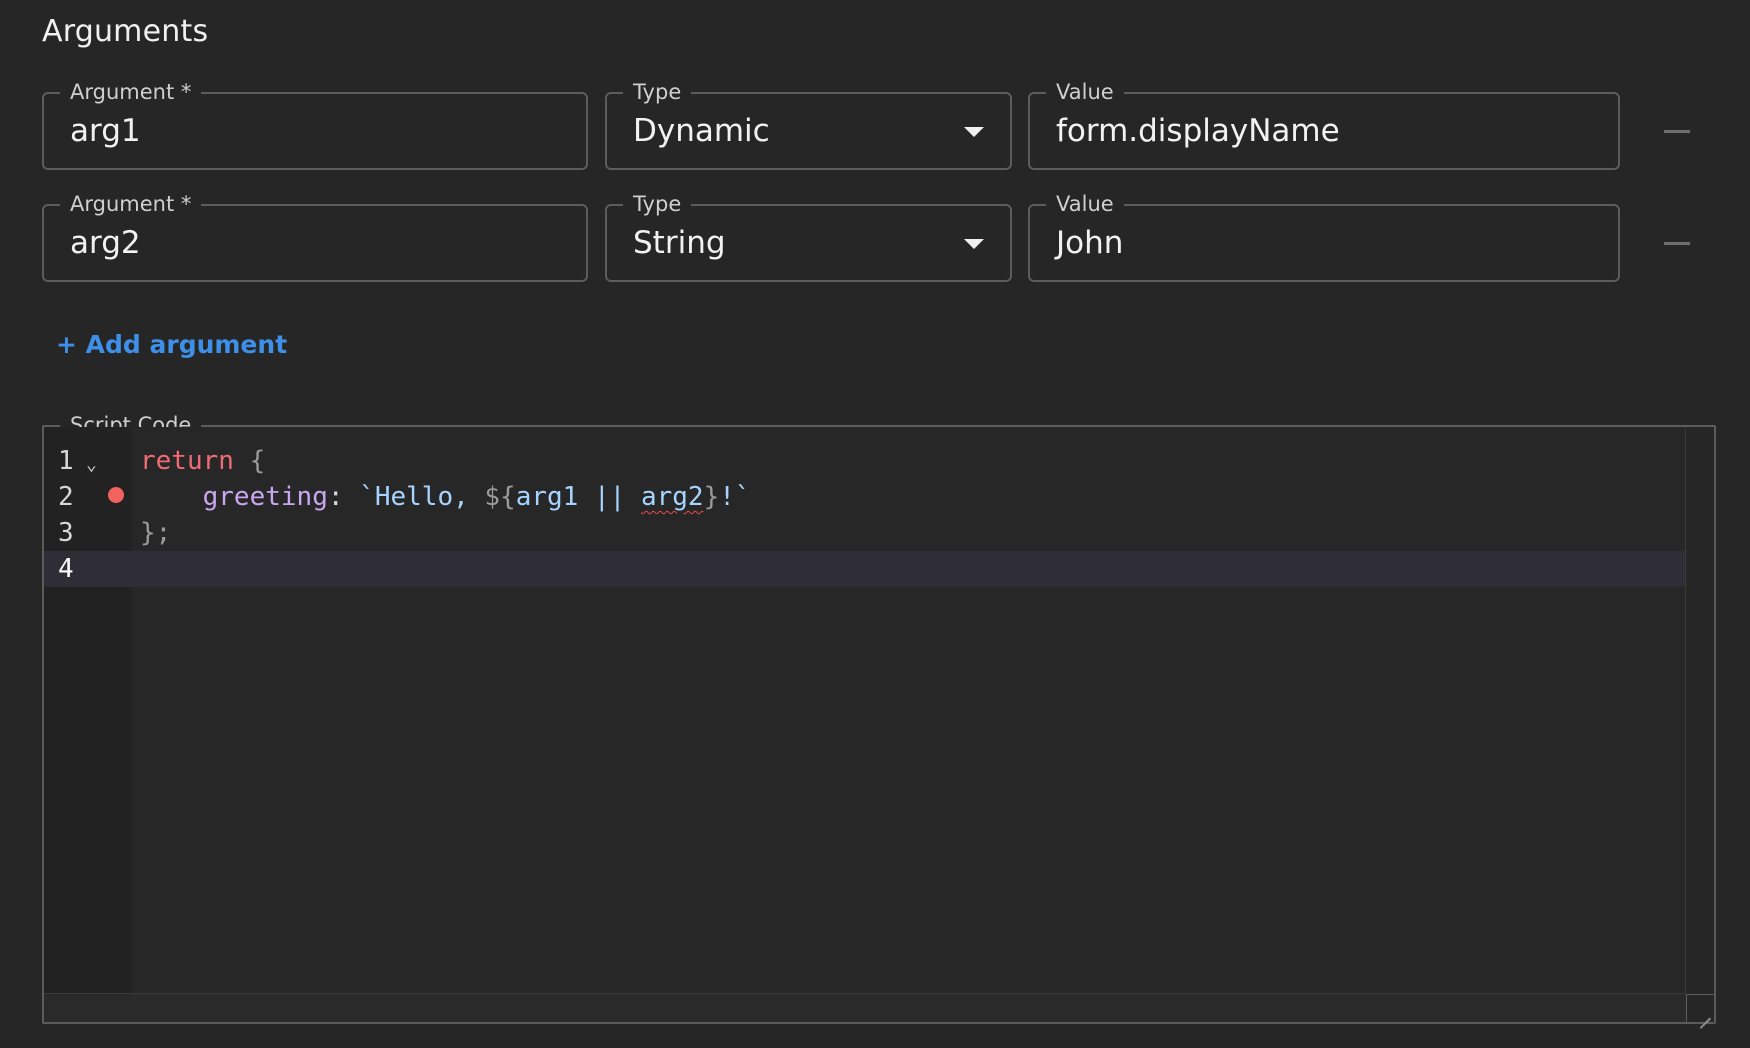 The height and width of the screenshot is (1048, 1750). What do you see at coordinates (1198, 131) in the screenshot?
I see `argument-value-value: form.displayName` at bounding box center [1198, 131].